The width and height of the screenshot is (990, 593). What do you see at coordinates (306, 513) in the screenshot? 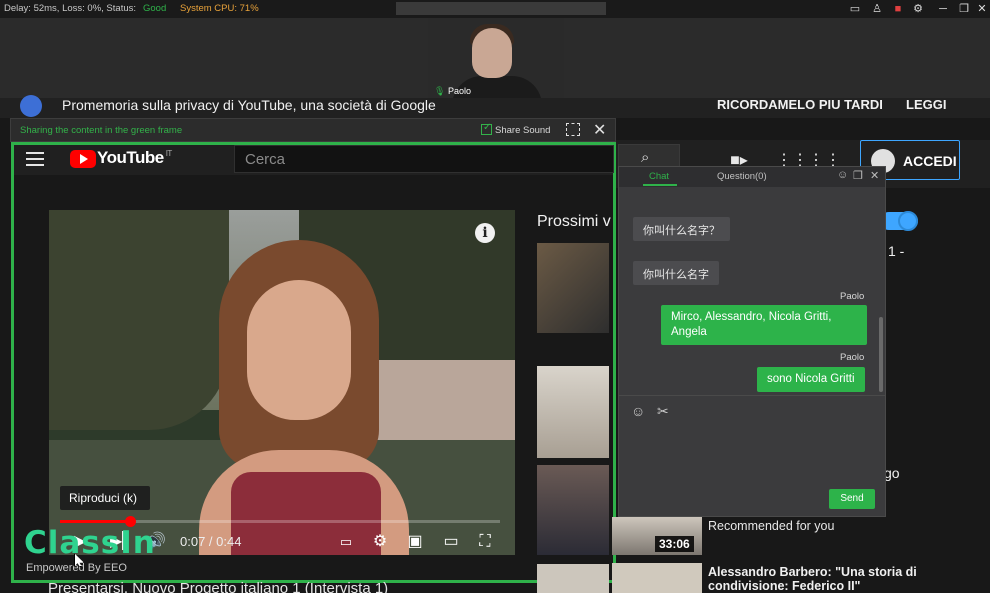
I see `video-person-top` at bounding box center [306, 513].